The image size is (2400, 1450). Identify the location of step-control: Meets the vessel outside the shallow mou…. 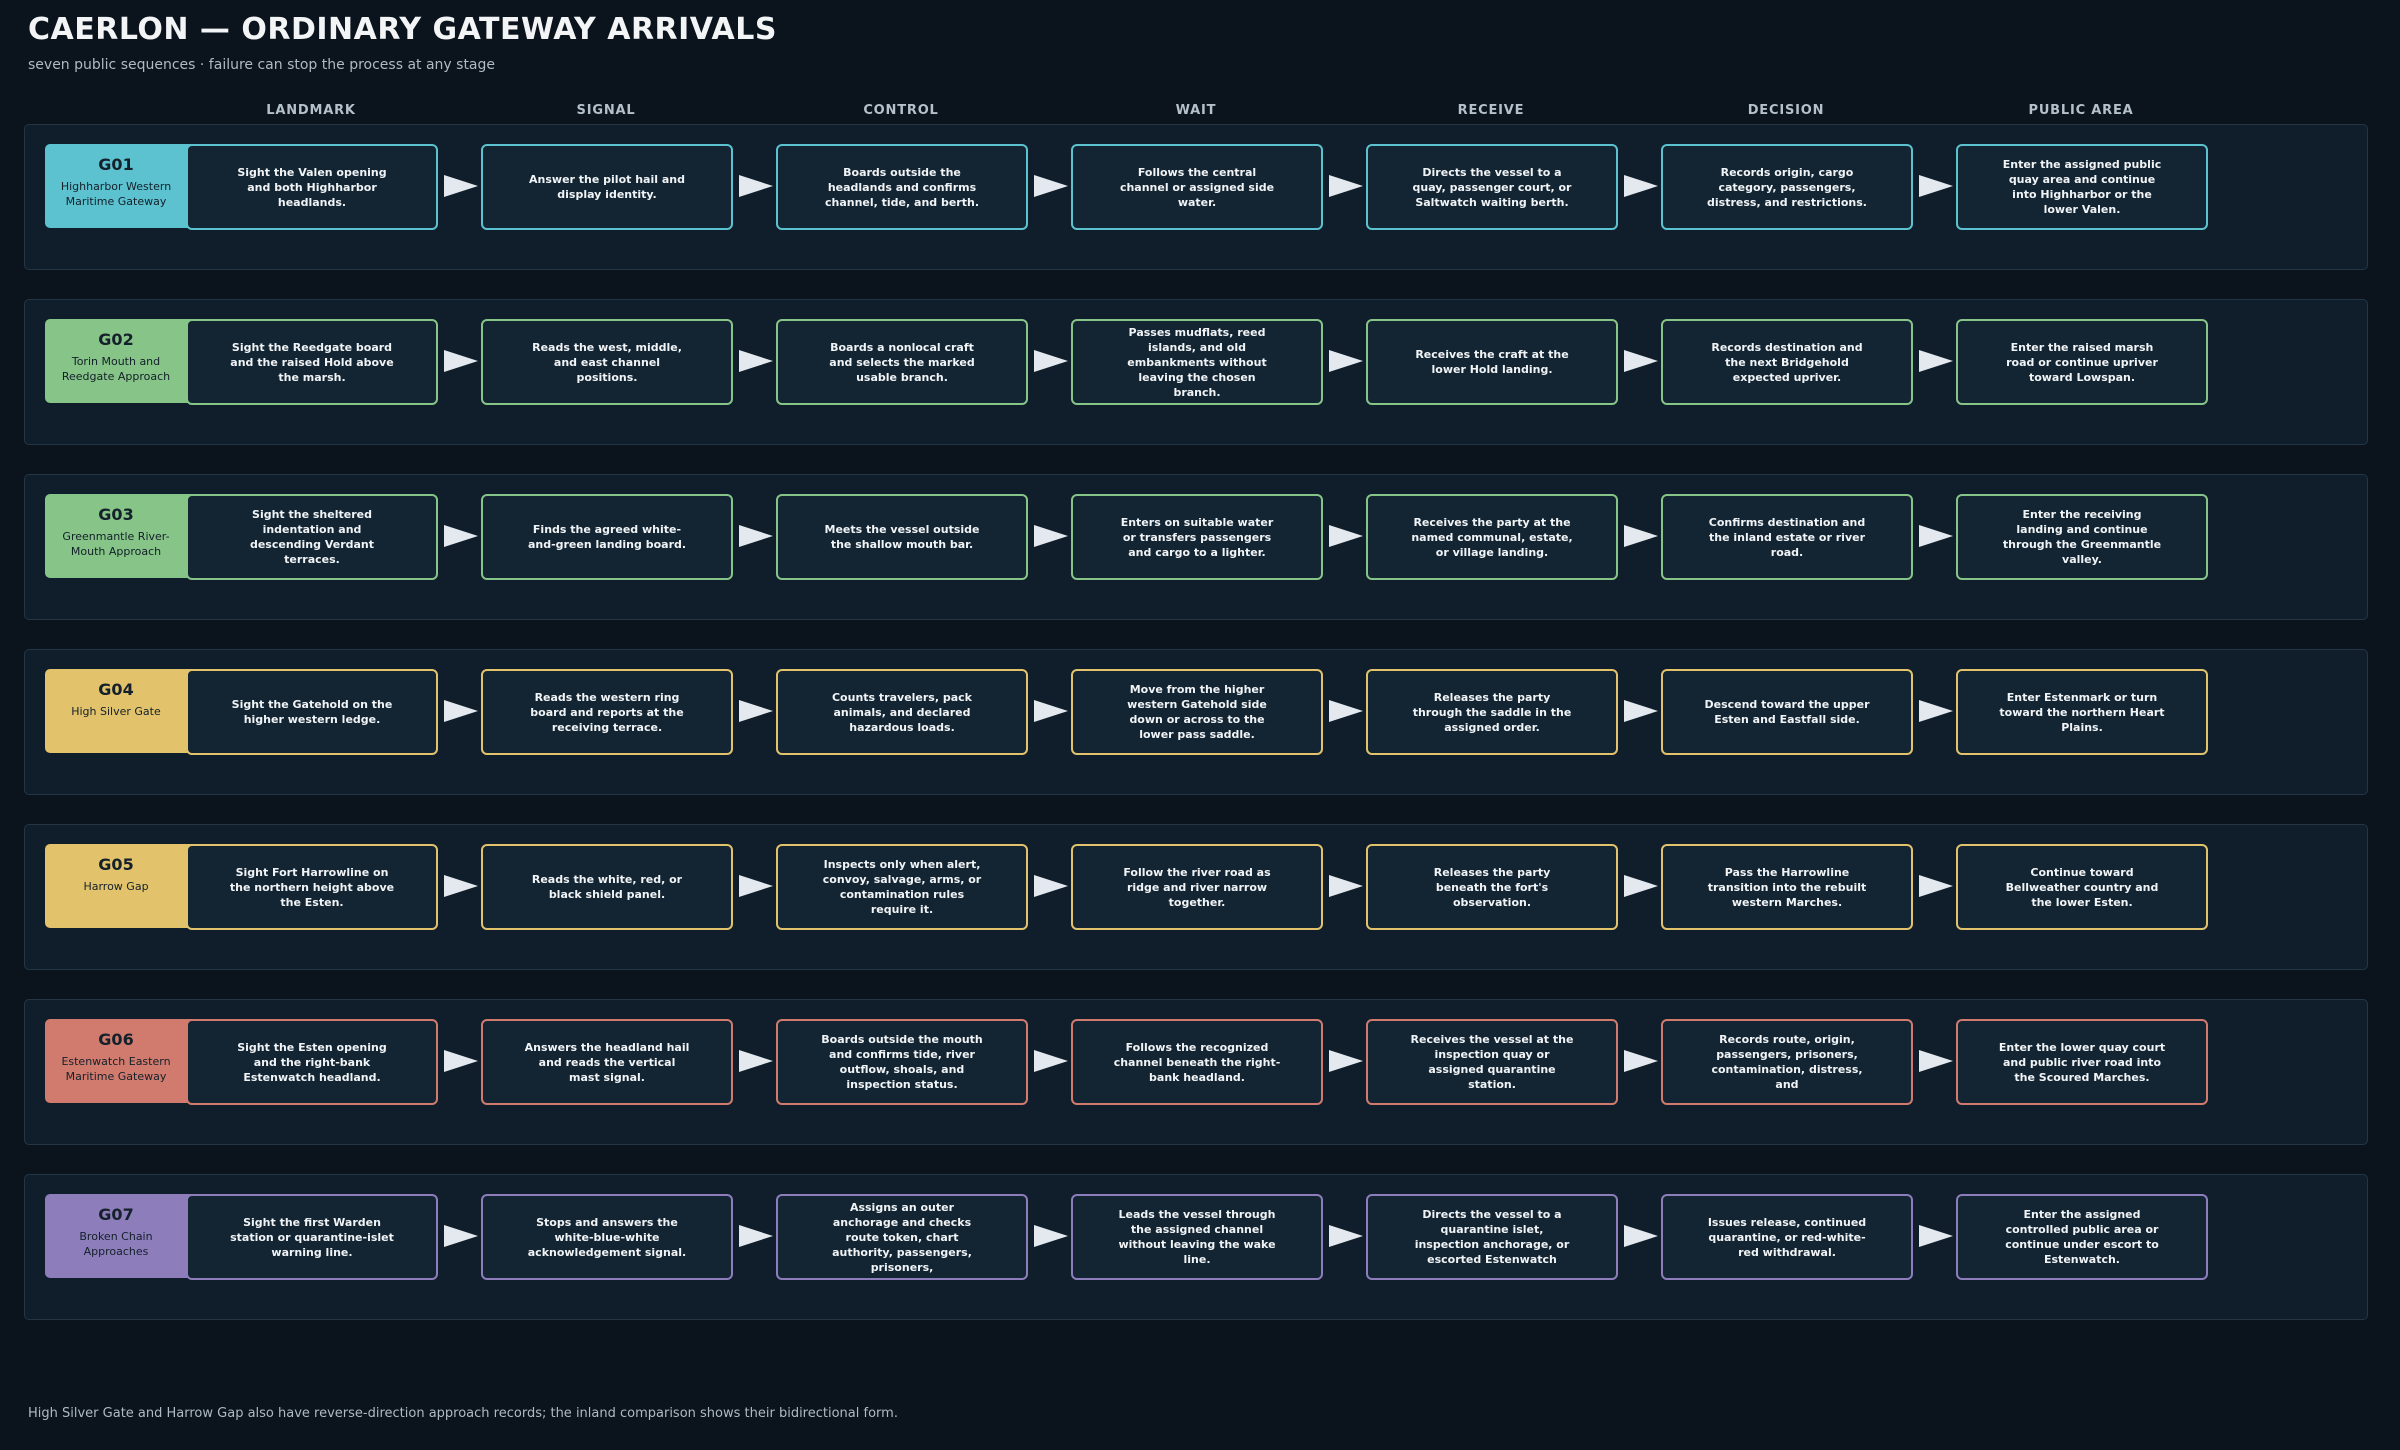
(902, 537).